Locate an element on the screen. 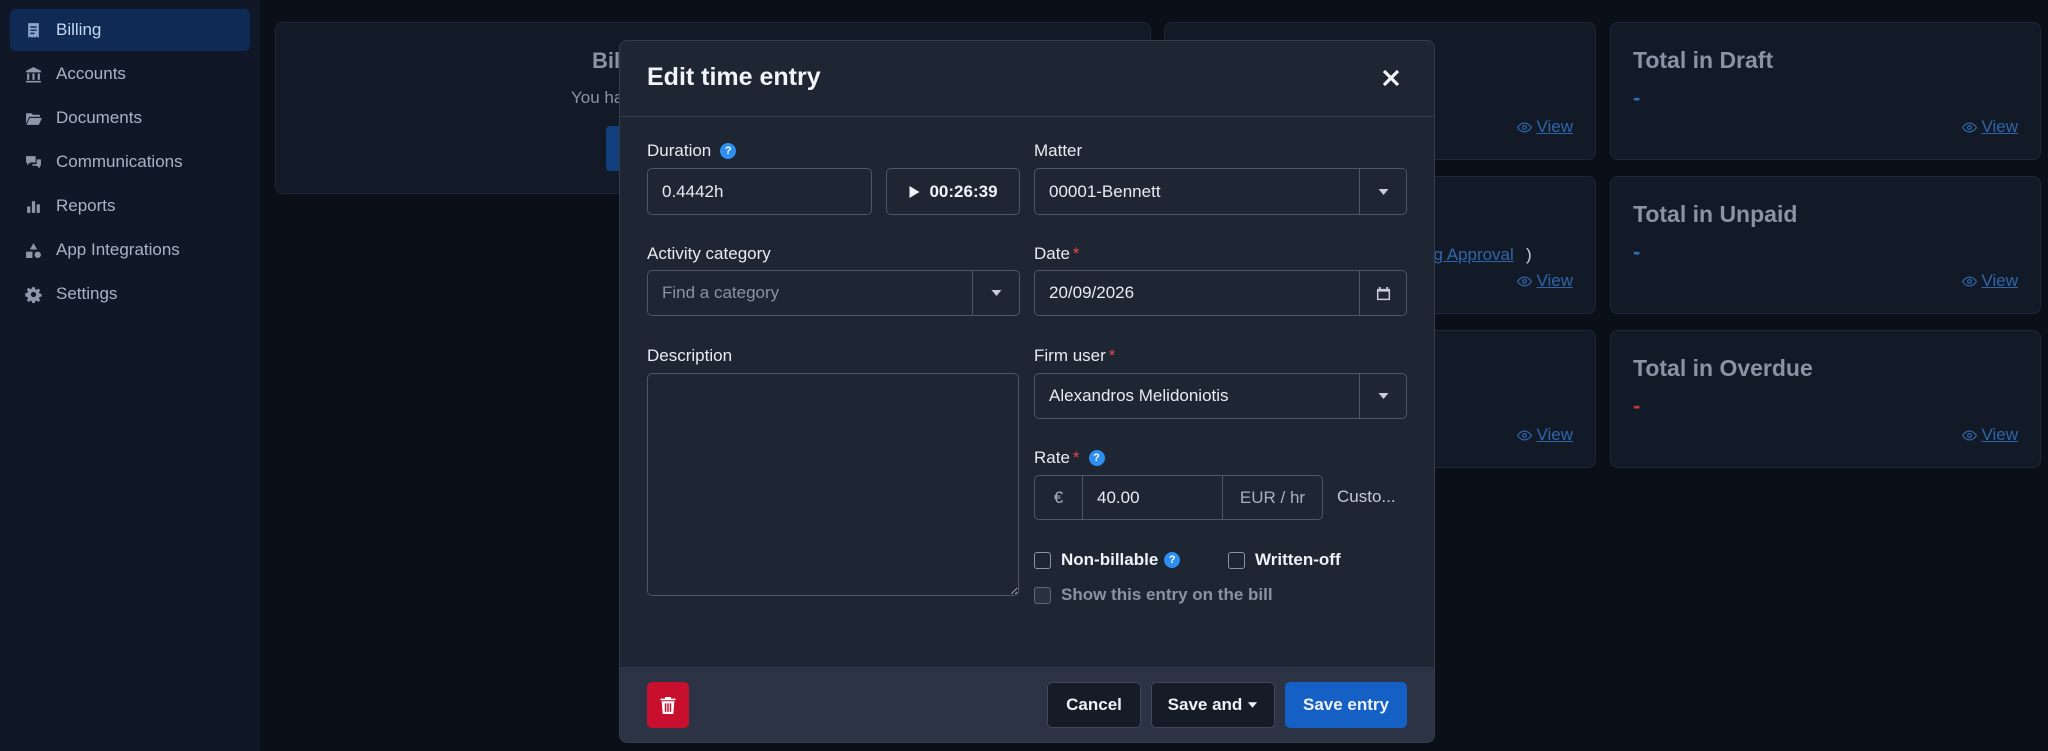 Image resolution: width=2048 pixels, height=751 pixels. rate-input: 40.00 is located at coordinates (1152, 498).